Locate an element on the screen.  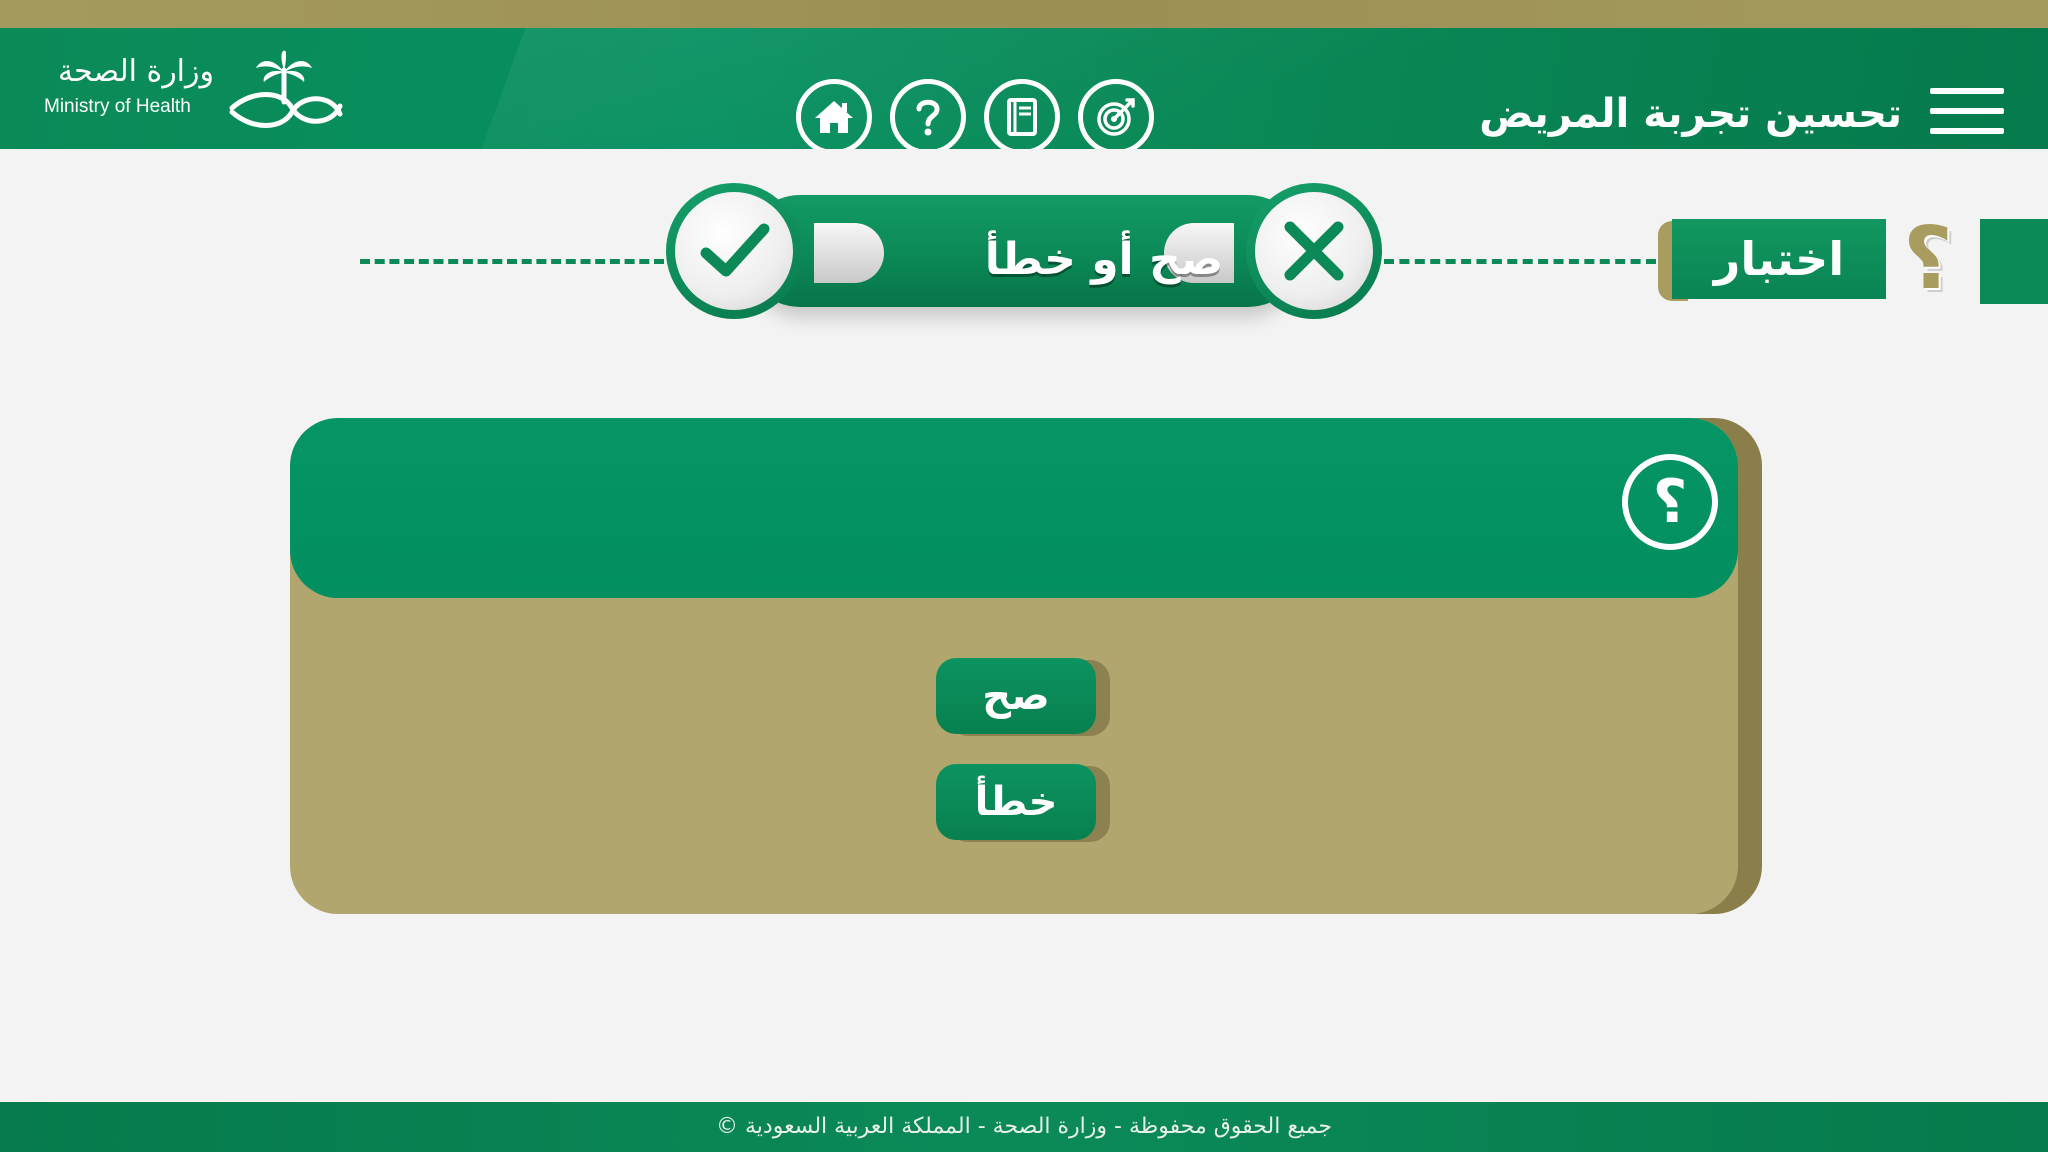
answer-false-option: خطأ is located at coordinates (1023, 803).